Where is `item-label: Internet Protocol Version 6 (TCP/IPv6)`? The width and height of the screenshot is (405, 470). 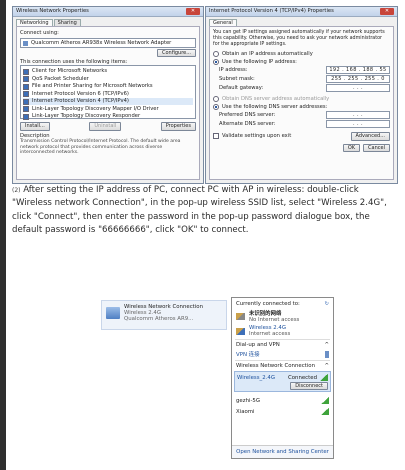
item-label: Internet Protocol Version 6 (TCP/IPv6) is located at coordinates (80, 93).